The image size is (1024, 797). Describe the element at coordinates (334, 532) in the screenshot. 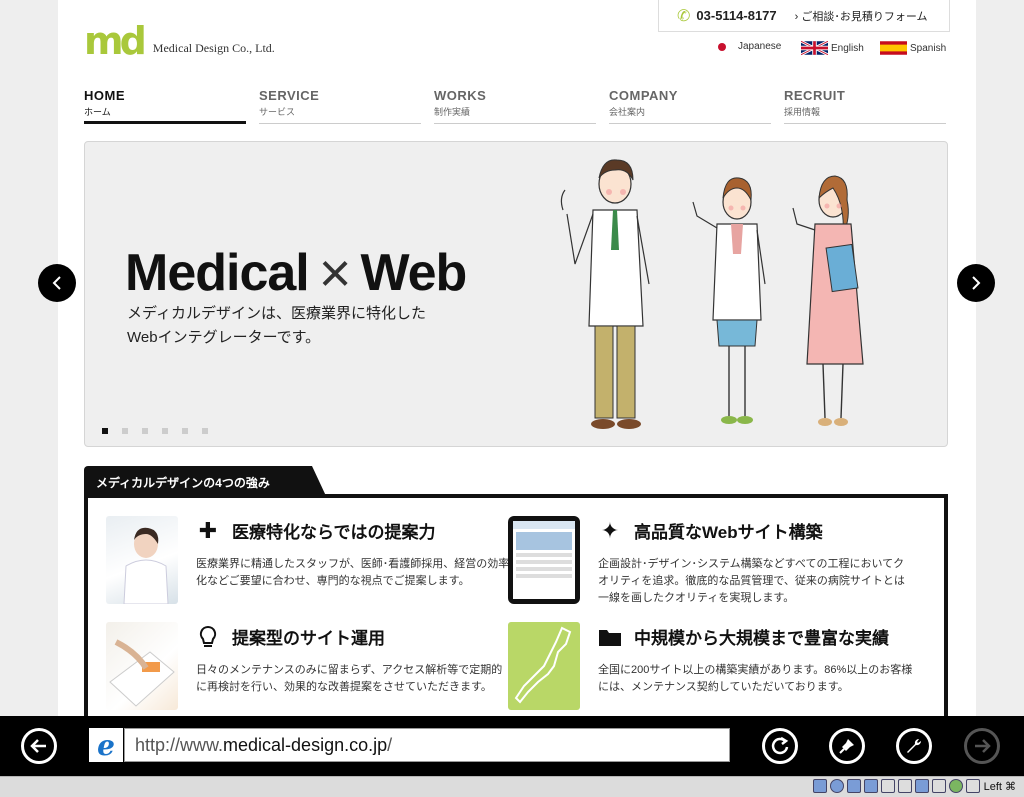

I see `card-title-text: 医療特化ならではの提案力` at that location.